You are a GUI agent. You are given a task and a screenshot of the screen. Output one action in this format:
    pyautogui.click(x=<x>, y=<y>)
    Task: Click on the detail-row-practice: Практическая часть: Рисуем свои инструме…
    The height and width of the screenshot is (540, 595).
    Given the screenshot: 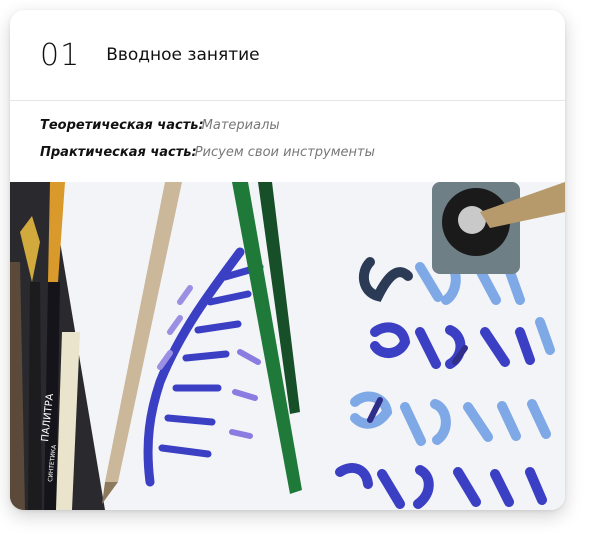 What is the action you would take?
    pyautogui.click(x=302, y=158)
    